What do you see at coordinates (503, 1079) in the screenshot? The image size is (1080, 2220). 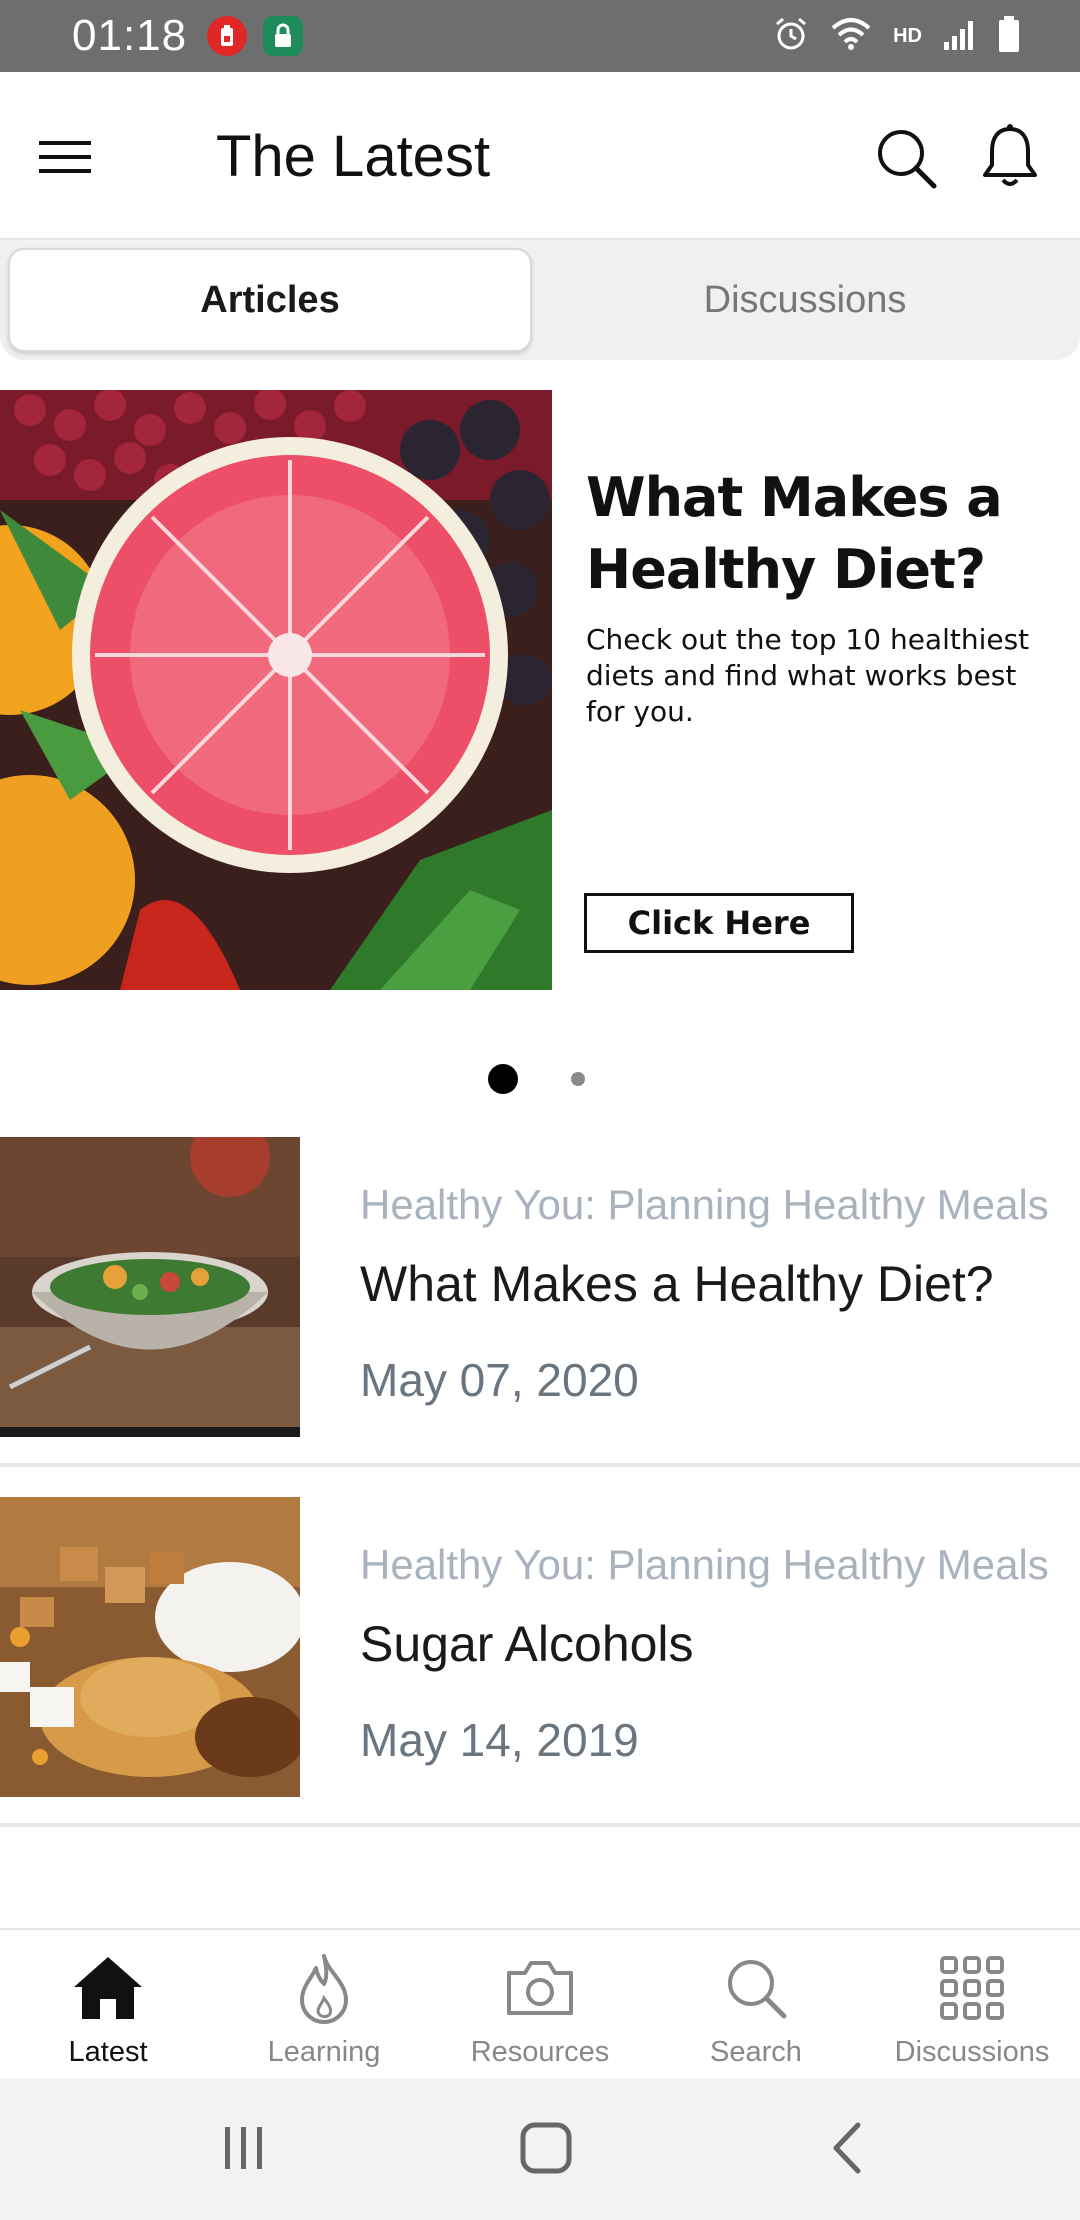 I see `carousel-dot-active` at bounding box center [503, 1079].